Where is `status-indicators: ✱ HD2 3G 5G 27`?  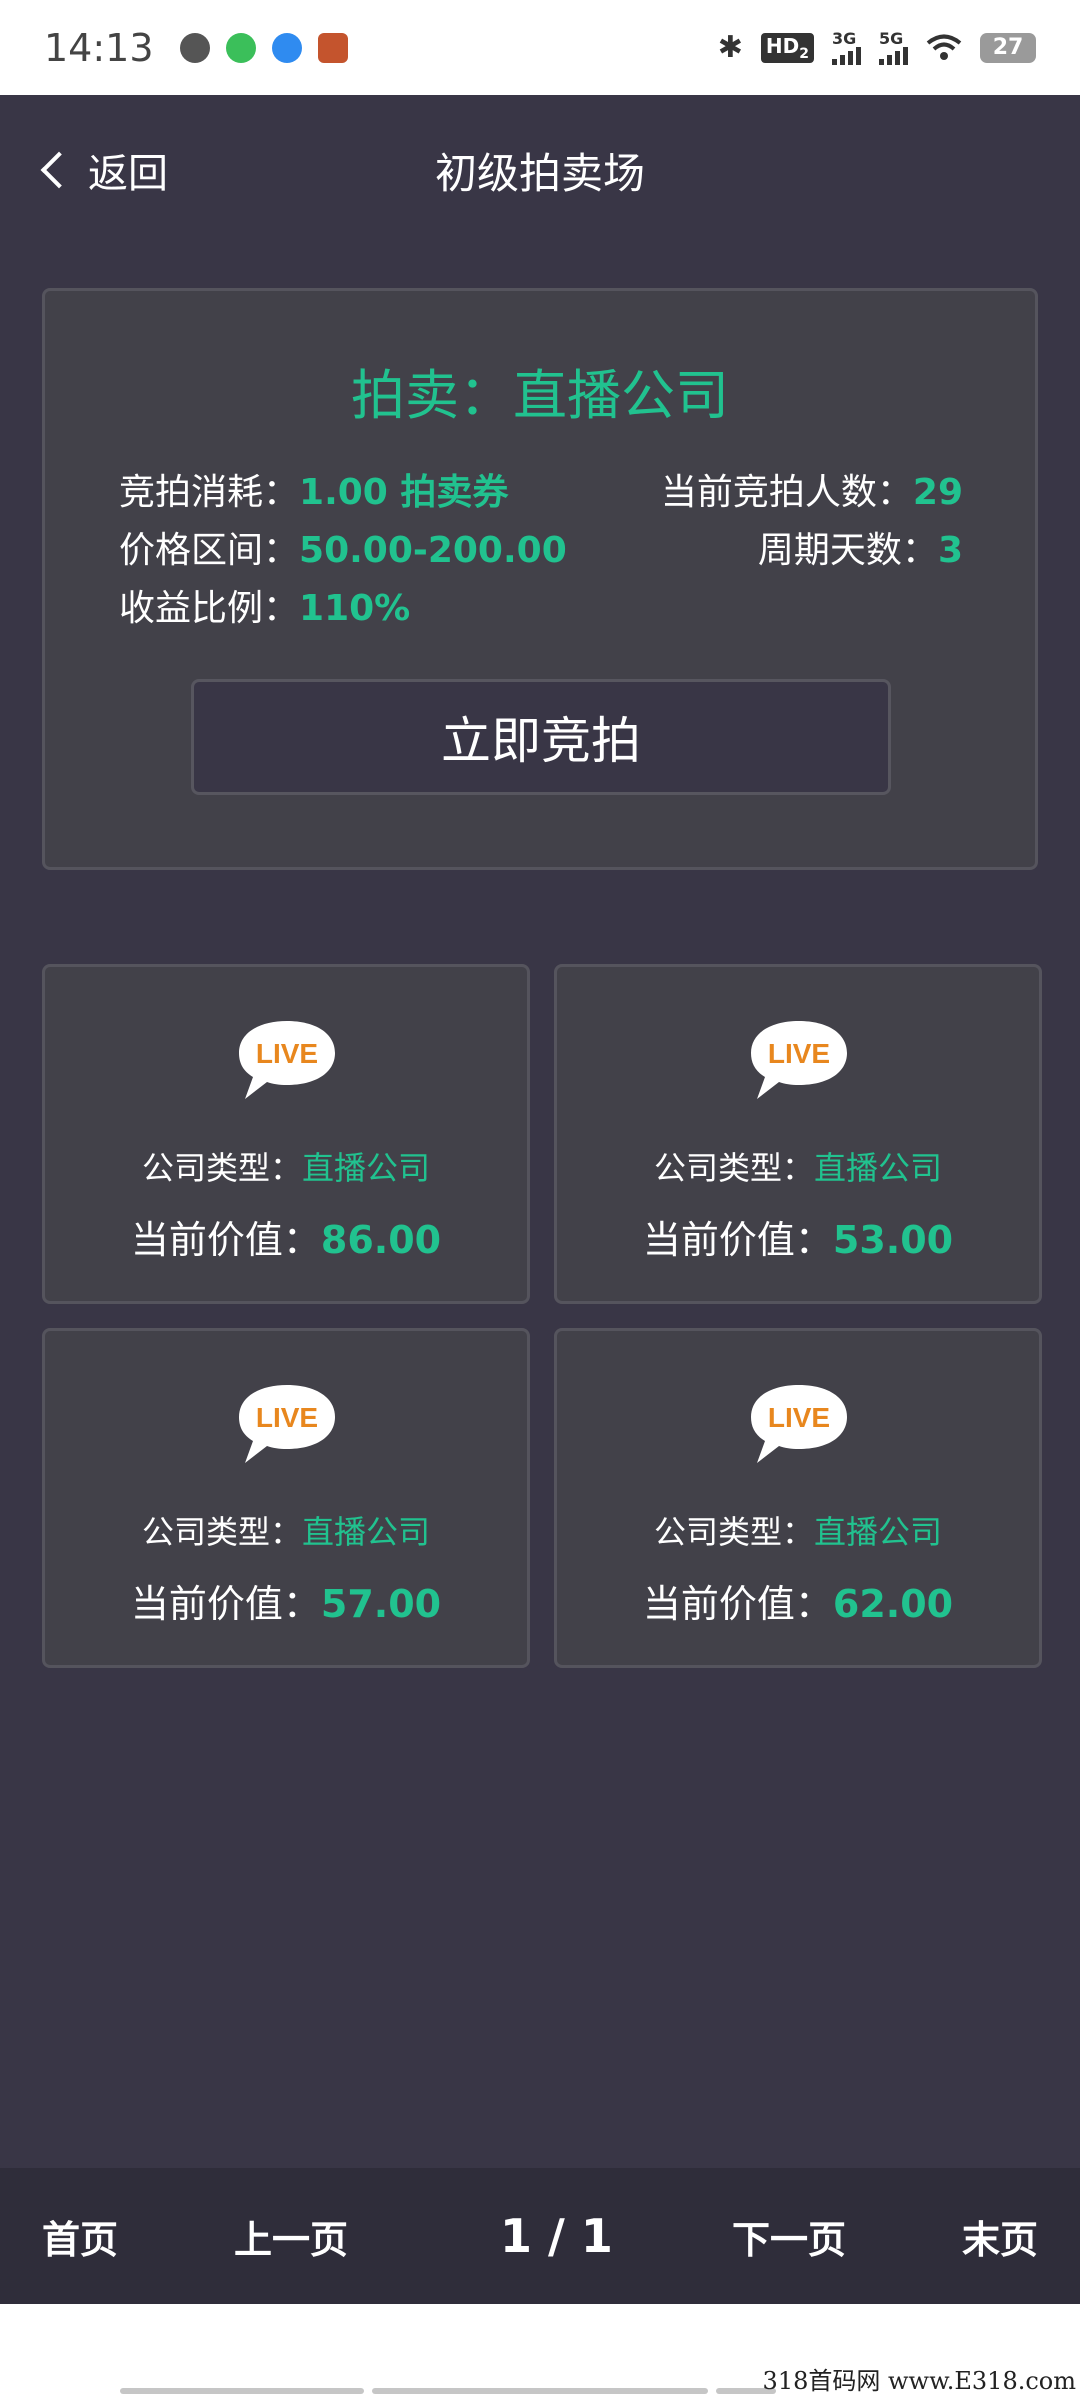
status-indicators: ✱ HD2 3G 5G 27 is located at coordinates (877, 47).